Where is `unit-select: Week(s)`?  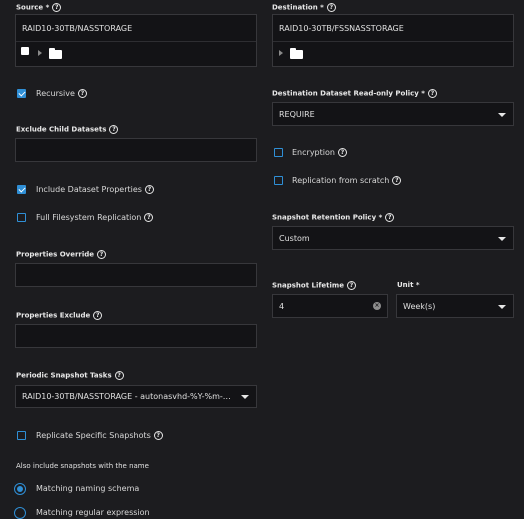
unit-select: Week(s) is located at coordinates (455, 306).